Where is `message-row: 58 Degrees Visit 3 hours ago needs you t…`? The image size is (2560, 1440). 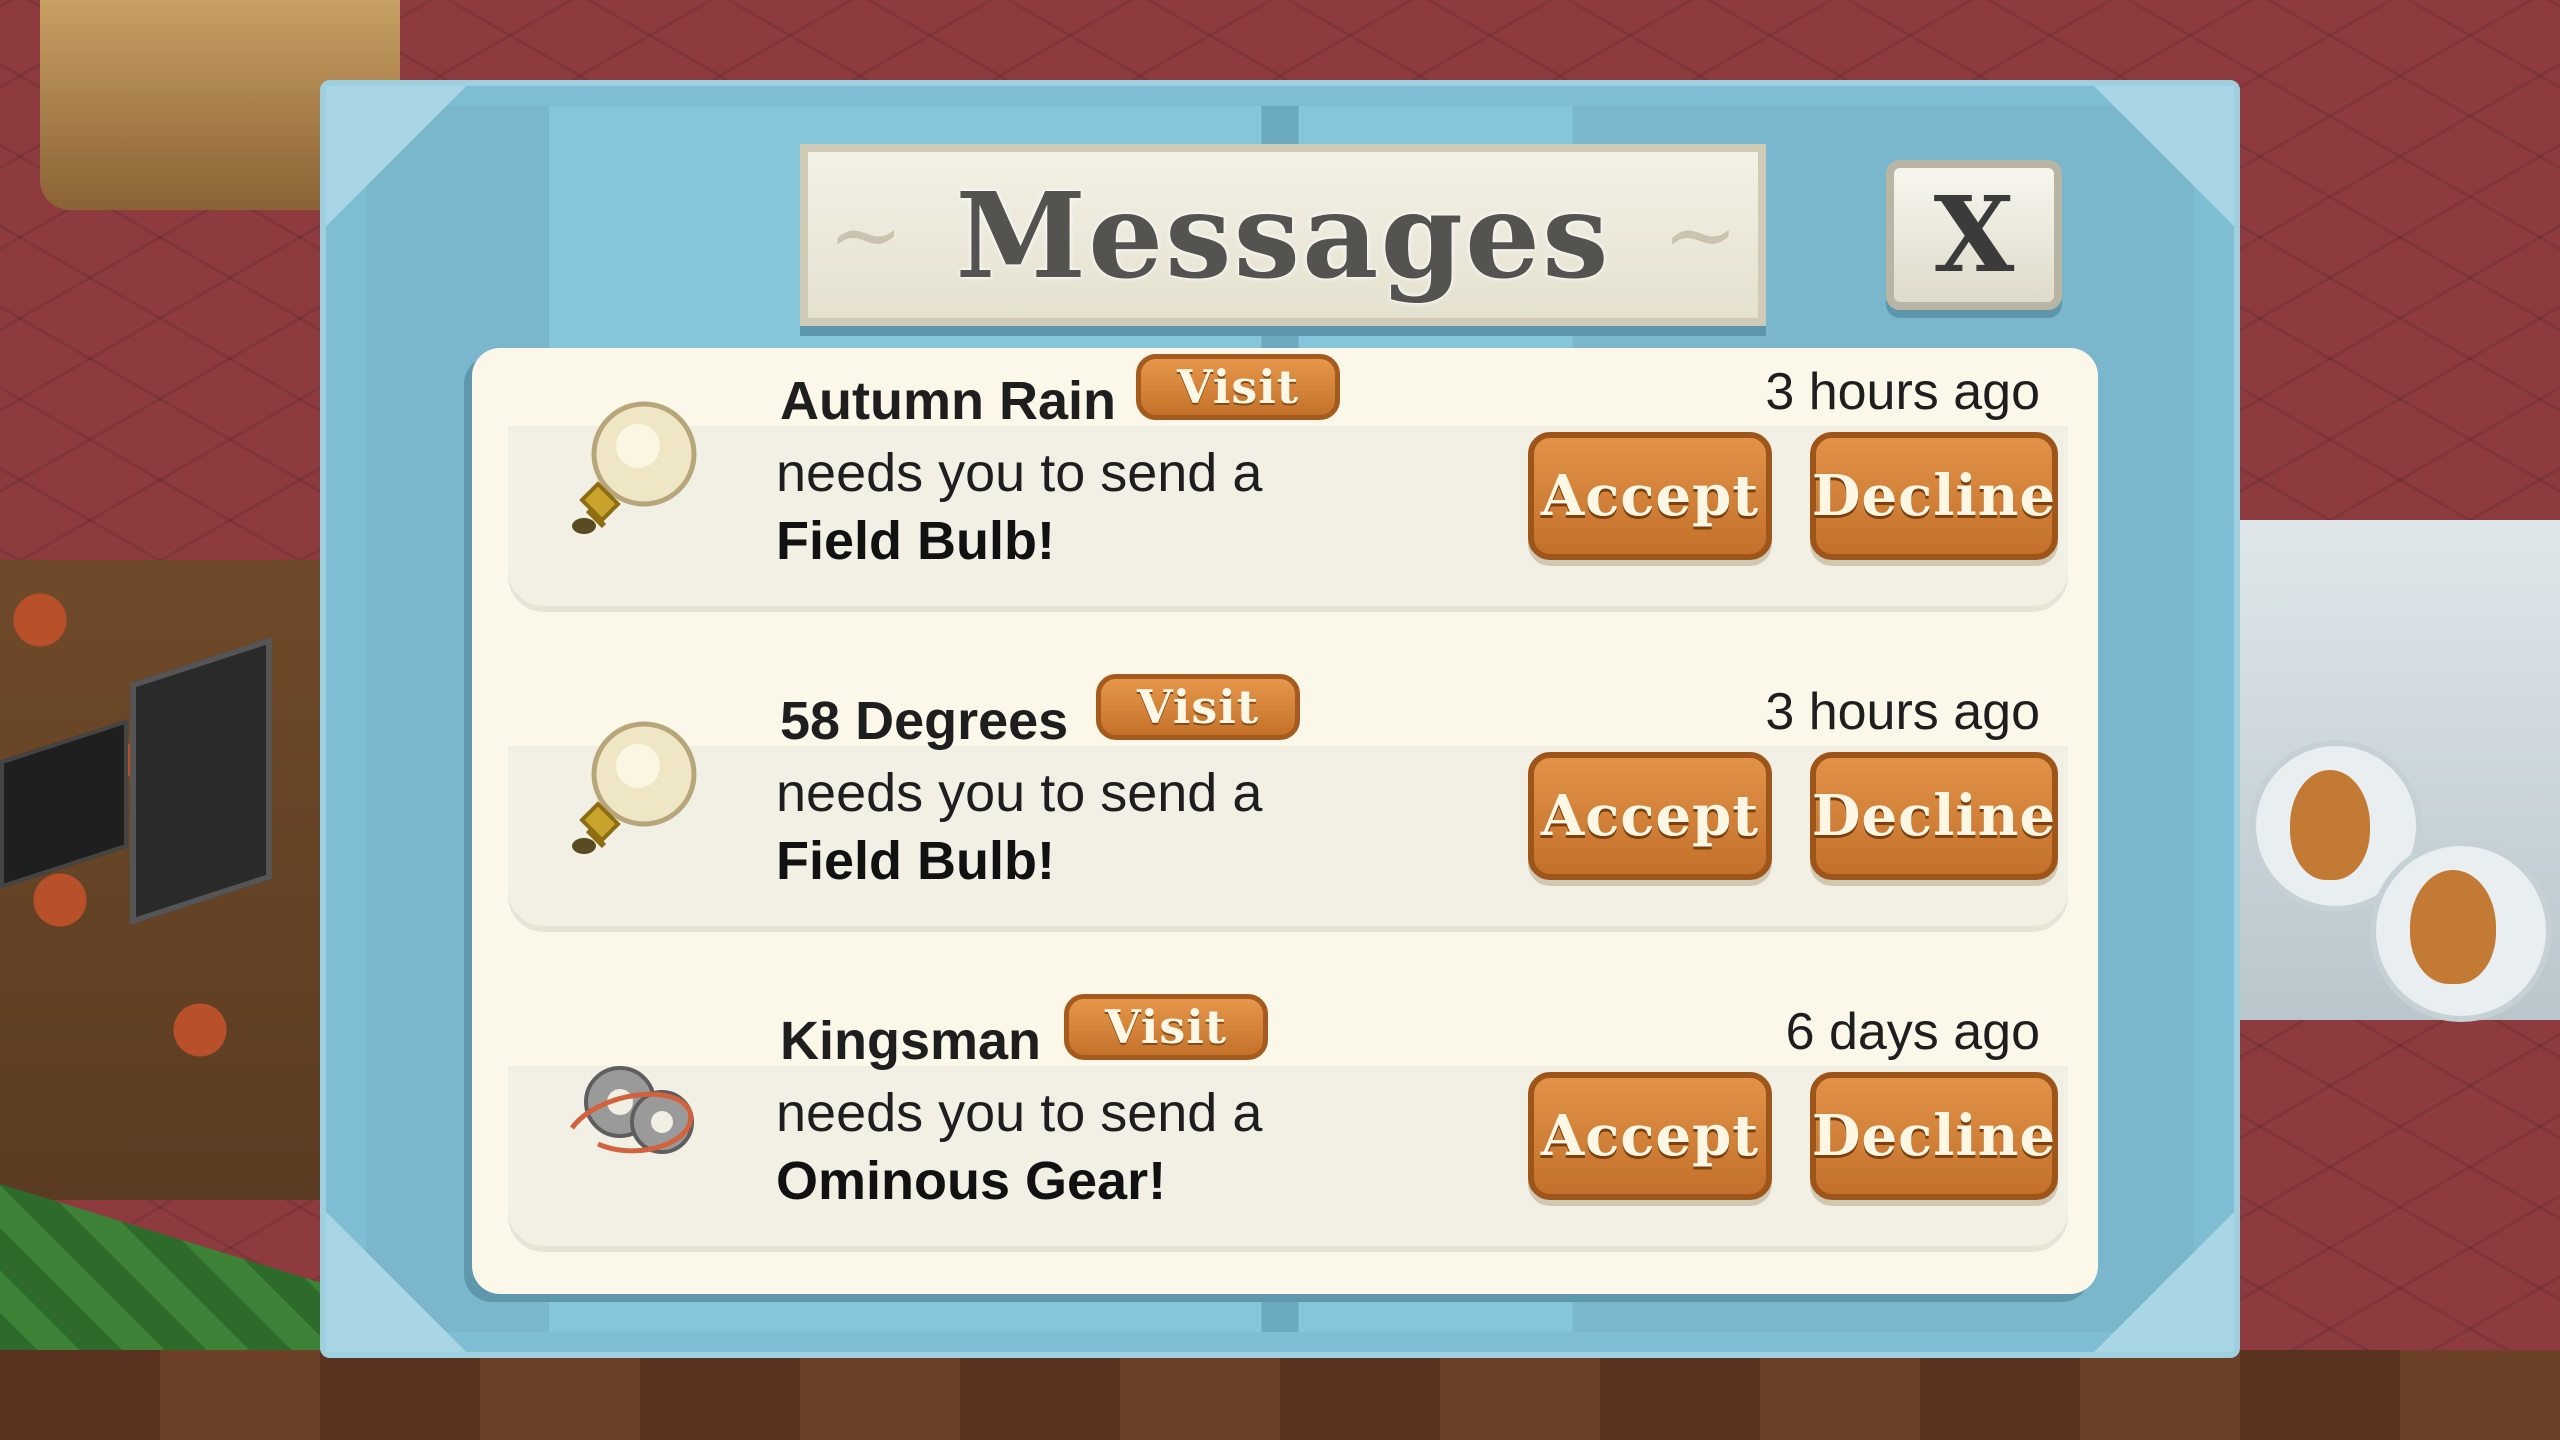
message-row: 58 Degrees Visit 3 hours ago needs you t… is located at coordinates (1288, 799).